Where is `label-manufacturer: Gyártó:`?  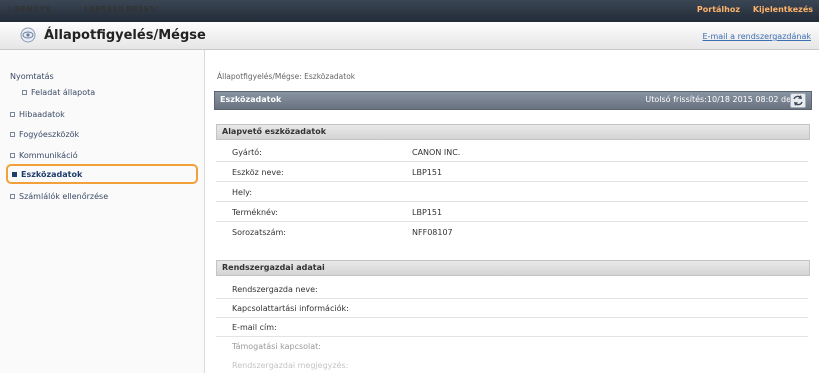
label-manufacturer: Gyártó: is located at coordinates (247, 152).